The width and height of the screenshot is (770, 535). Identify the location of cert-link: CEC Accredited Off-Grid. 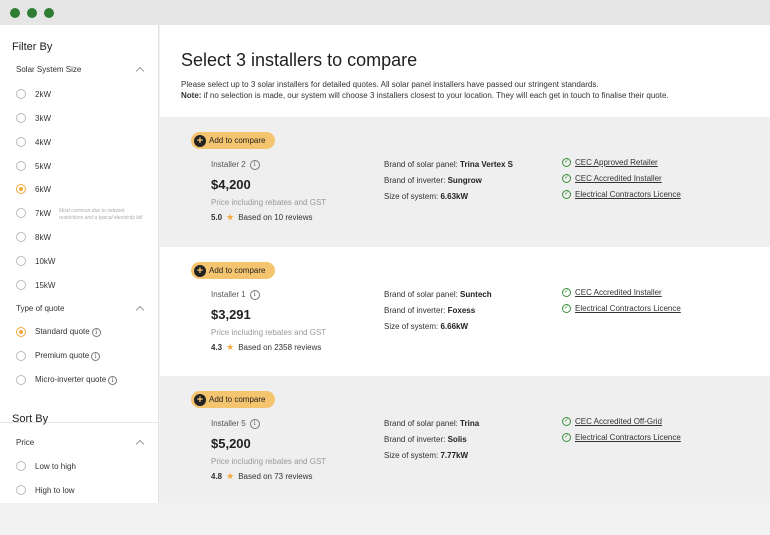
(618, 421).